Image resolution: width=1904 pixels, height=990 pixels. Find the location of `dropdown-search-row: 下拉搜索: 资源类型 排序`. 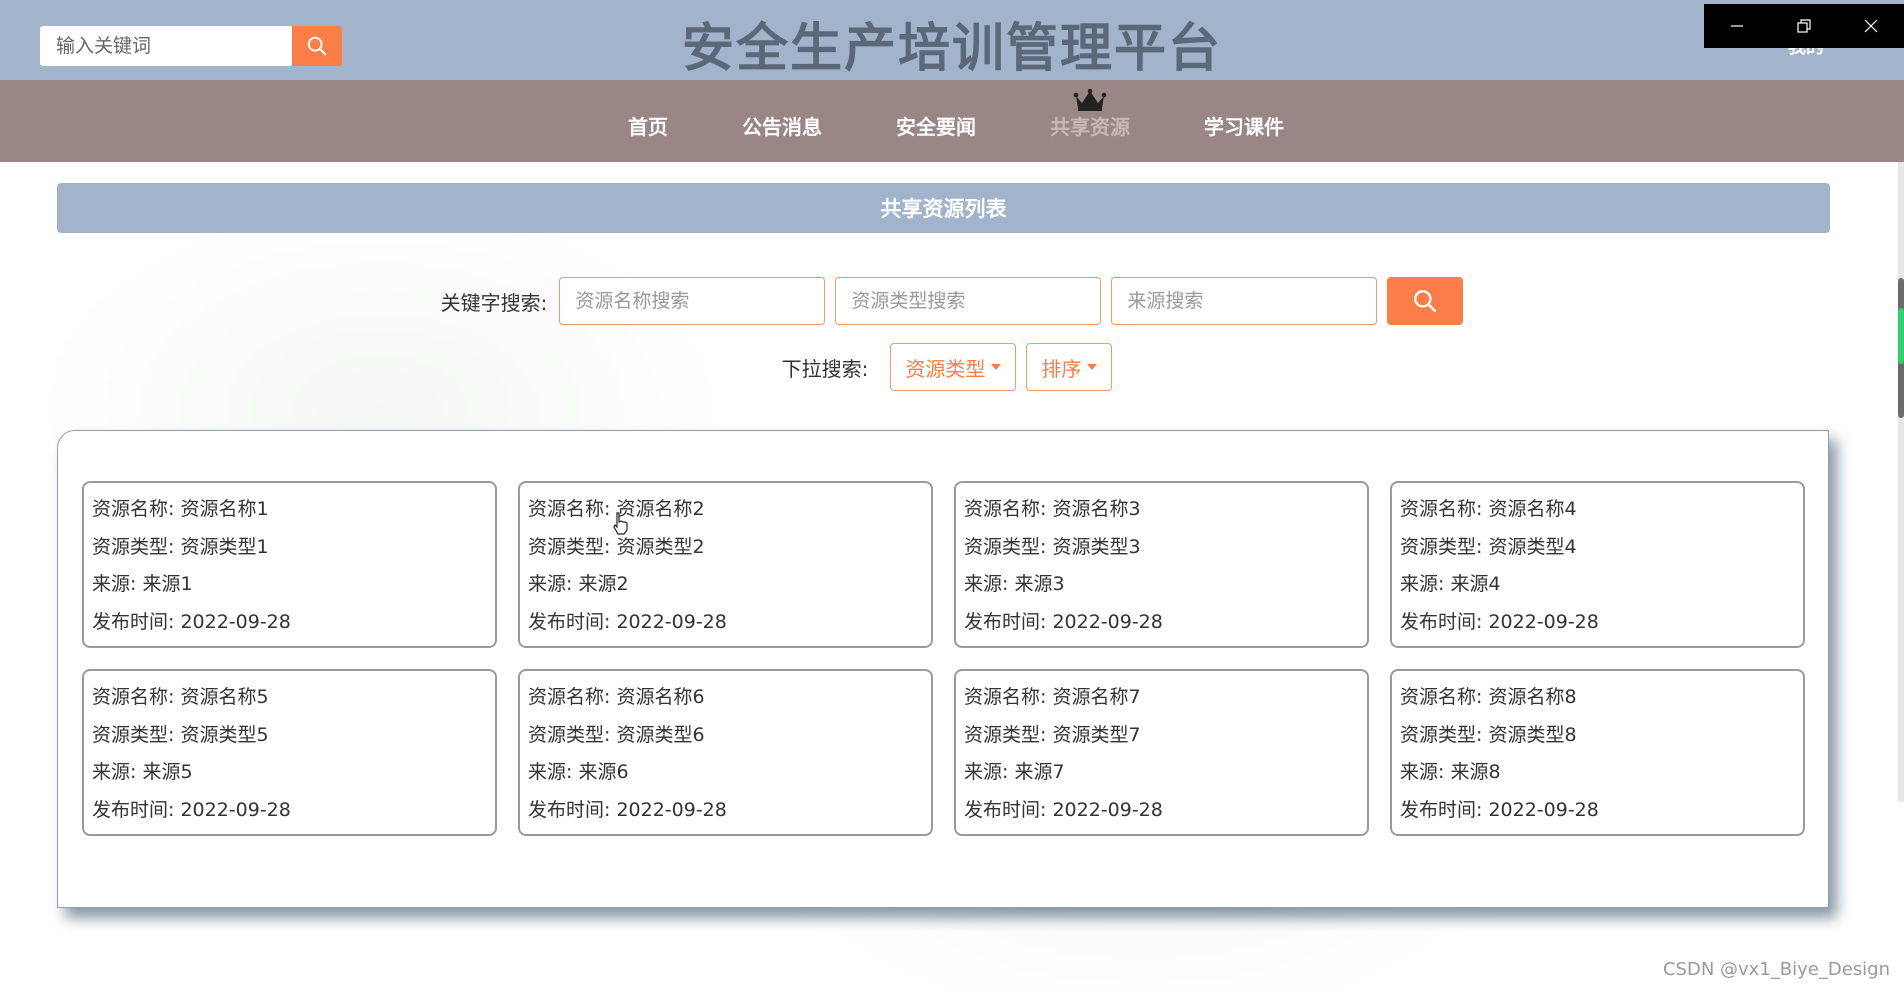

dropdown-search-row: 下拉搜索: 资源类型 排序 is located at coordinates (952, 367).